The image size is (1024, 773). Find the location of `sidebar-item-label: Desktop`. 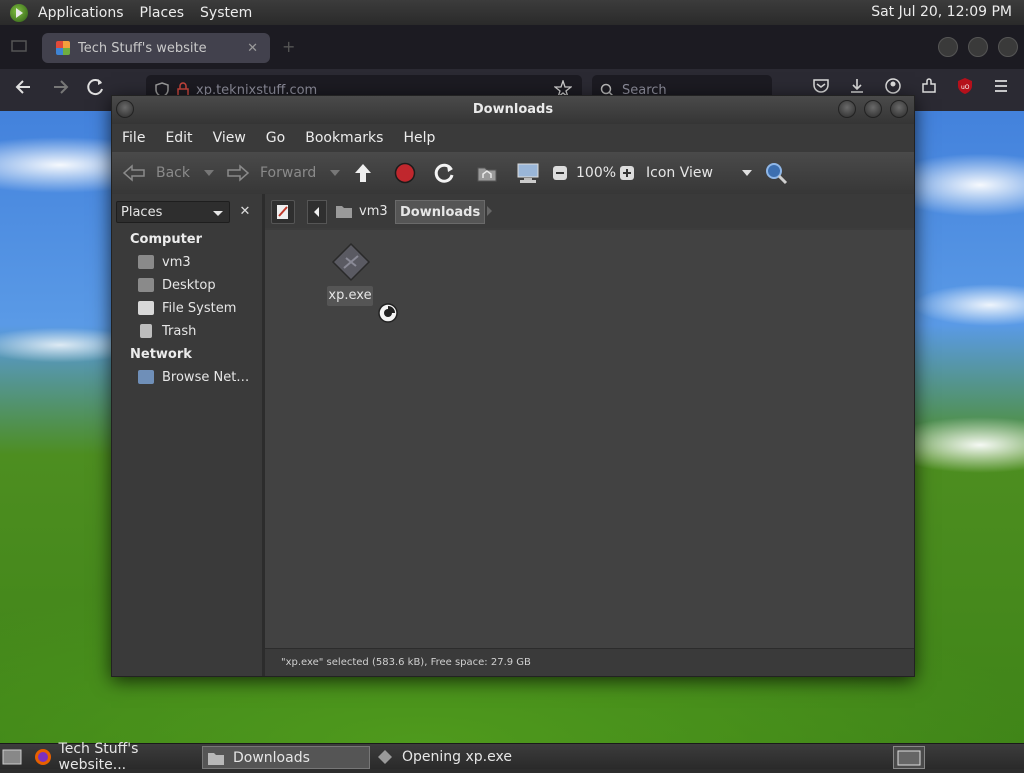

sidebar-item-label: Desktop is located at coordinates (189, 285).